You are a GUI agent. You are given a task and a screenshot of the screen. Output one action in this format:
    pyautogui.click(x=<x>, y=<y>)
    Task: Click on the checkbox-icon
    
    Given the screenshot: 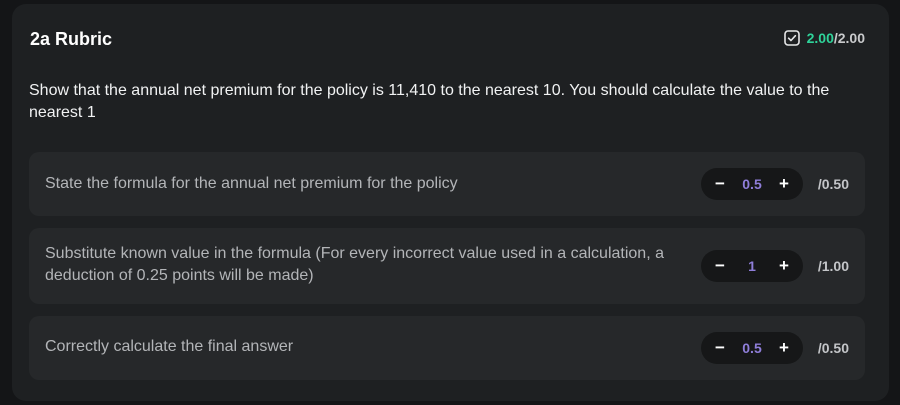 What is the action you would take?
    pyautogui.click(x=791, y=38)
    